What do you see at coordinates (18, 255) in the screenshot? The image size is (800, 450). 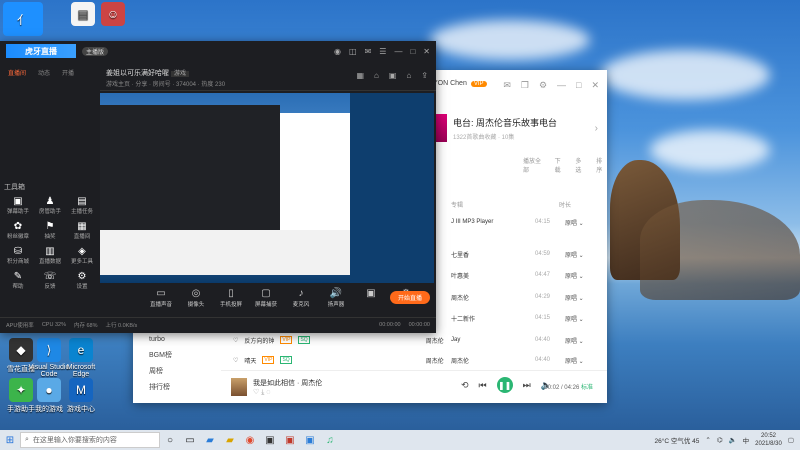 I see `tool-item: ⛁ 积分商城` at bounding box center [18, 255].